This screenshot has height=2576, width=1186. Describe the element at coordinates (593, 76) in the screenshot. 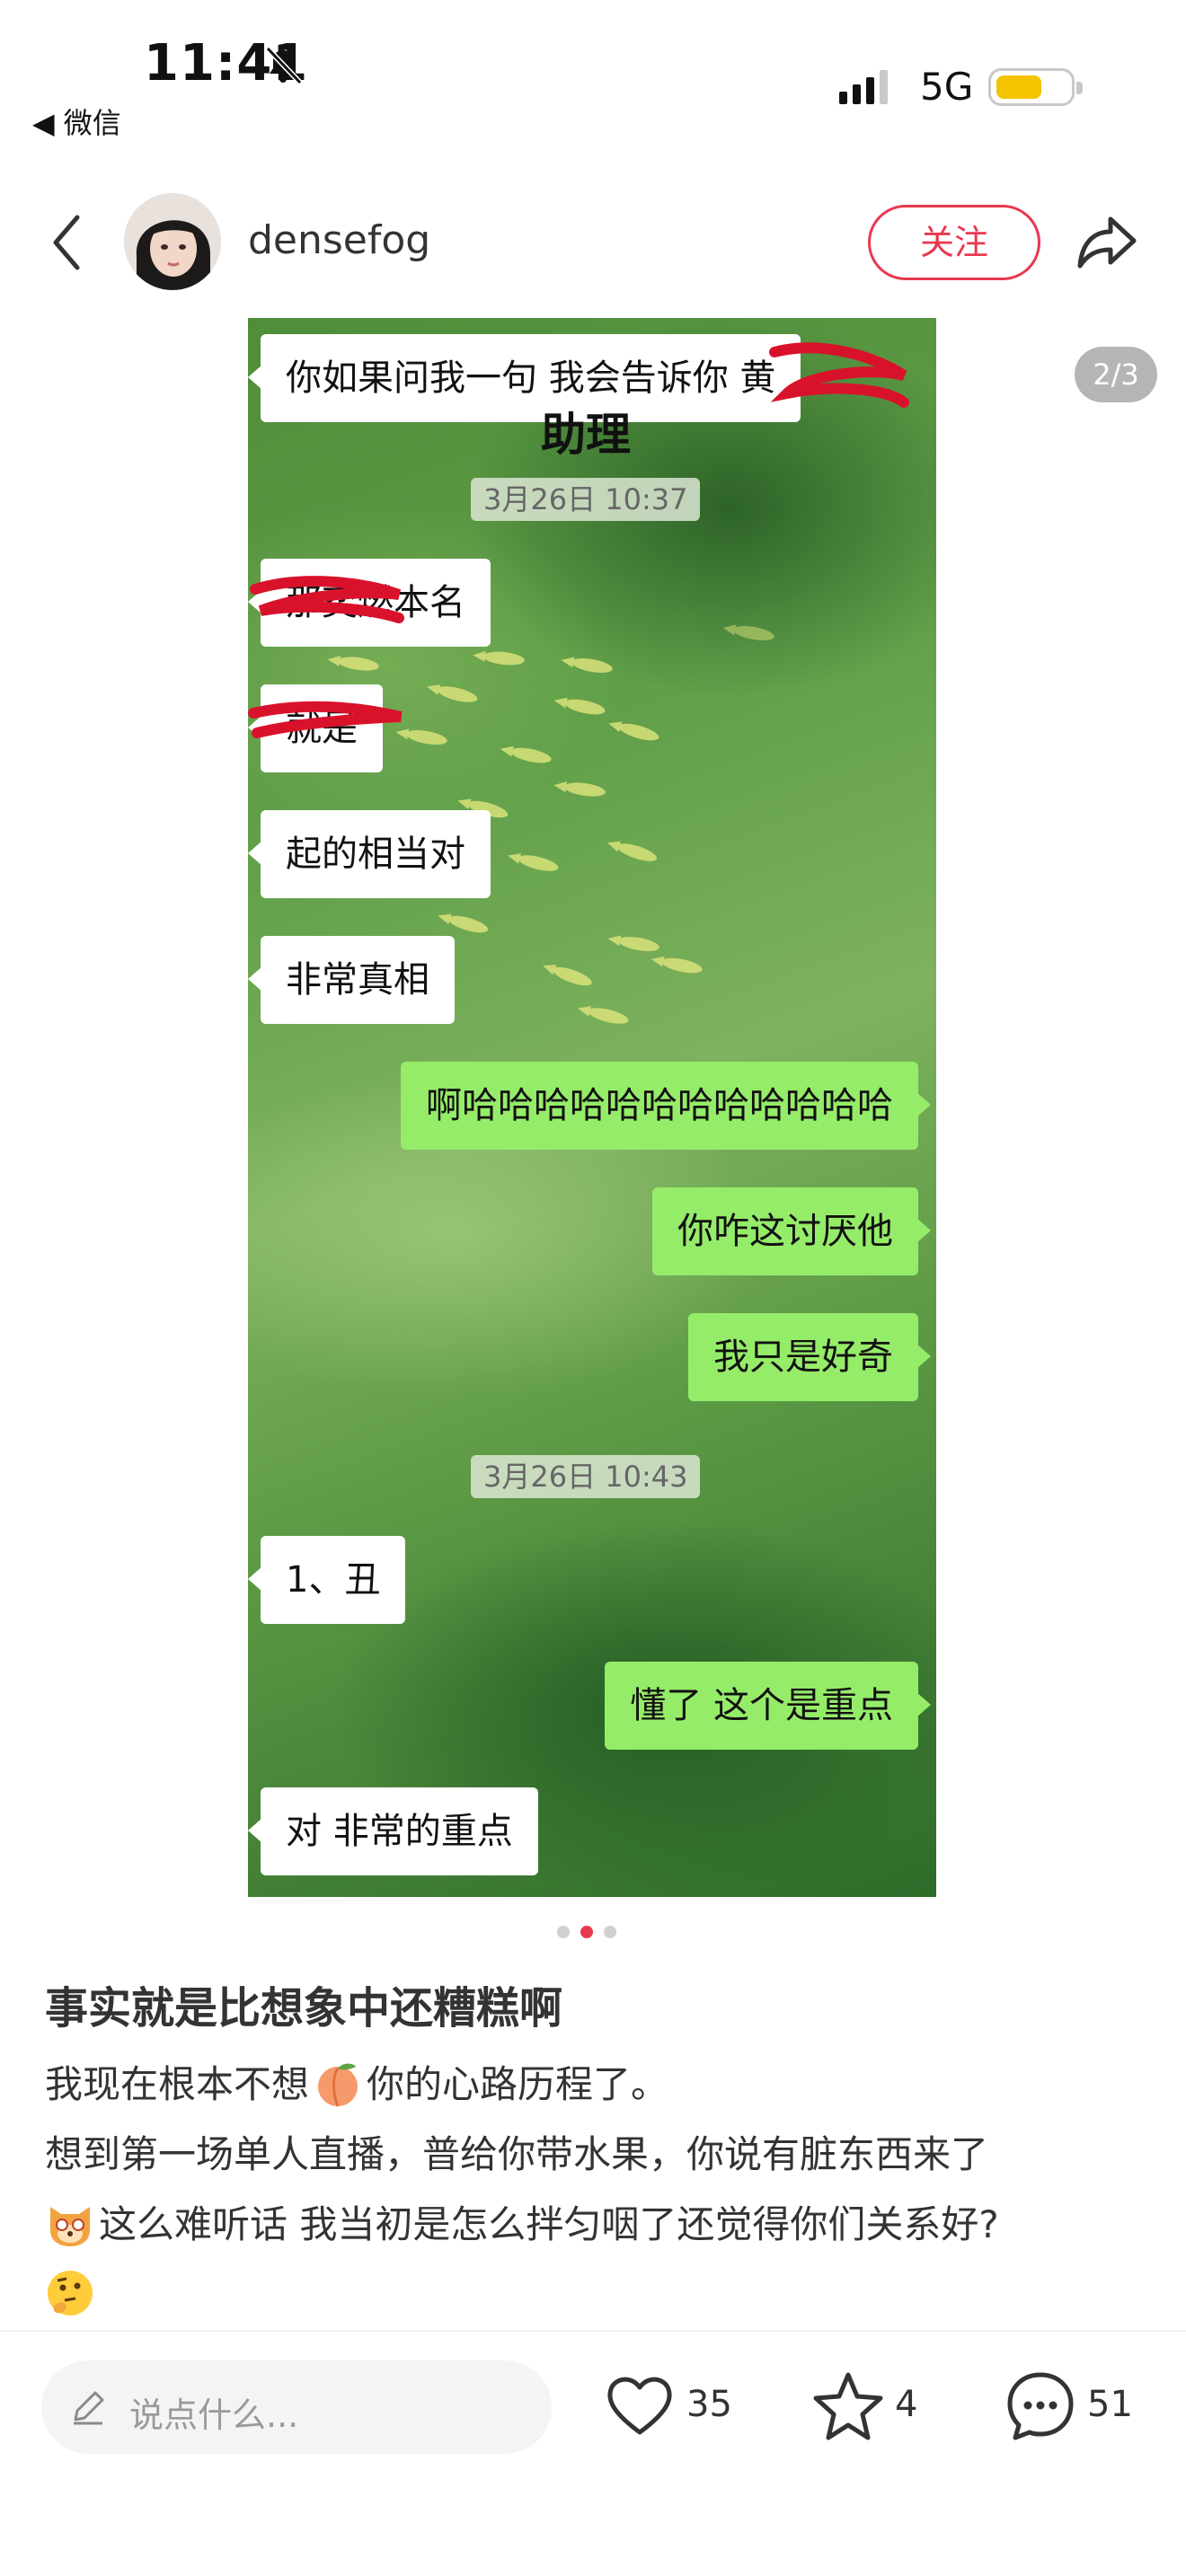

I see `status-bar: 11:41 ◀ 微信 5G` at that location.